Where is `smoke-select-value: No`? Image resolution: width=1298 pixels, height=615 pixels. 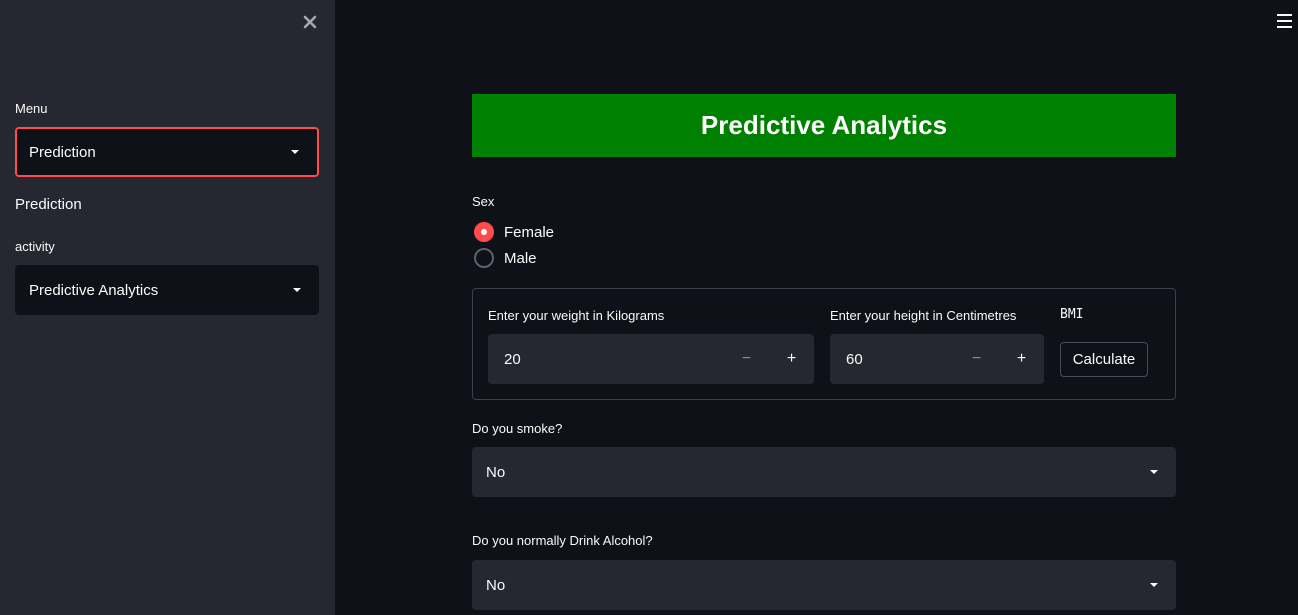 smoke-select-value: No is located at coordinates (496, 472).